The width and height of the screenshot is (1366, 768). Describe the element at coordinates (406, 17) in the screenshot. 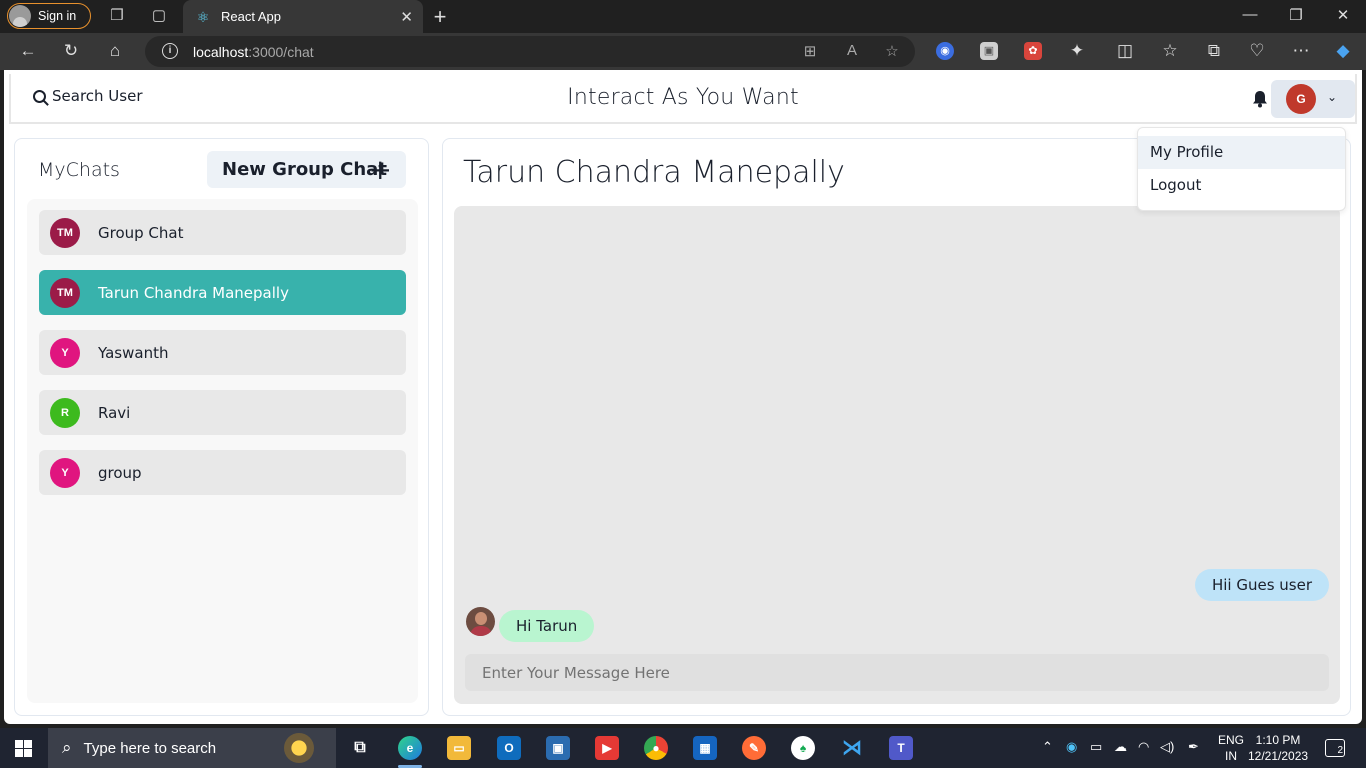

I see `close-tab-icon: ✕` at that location.